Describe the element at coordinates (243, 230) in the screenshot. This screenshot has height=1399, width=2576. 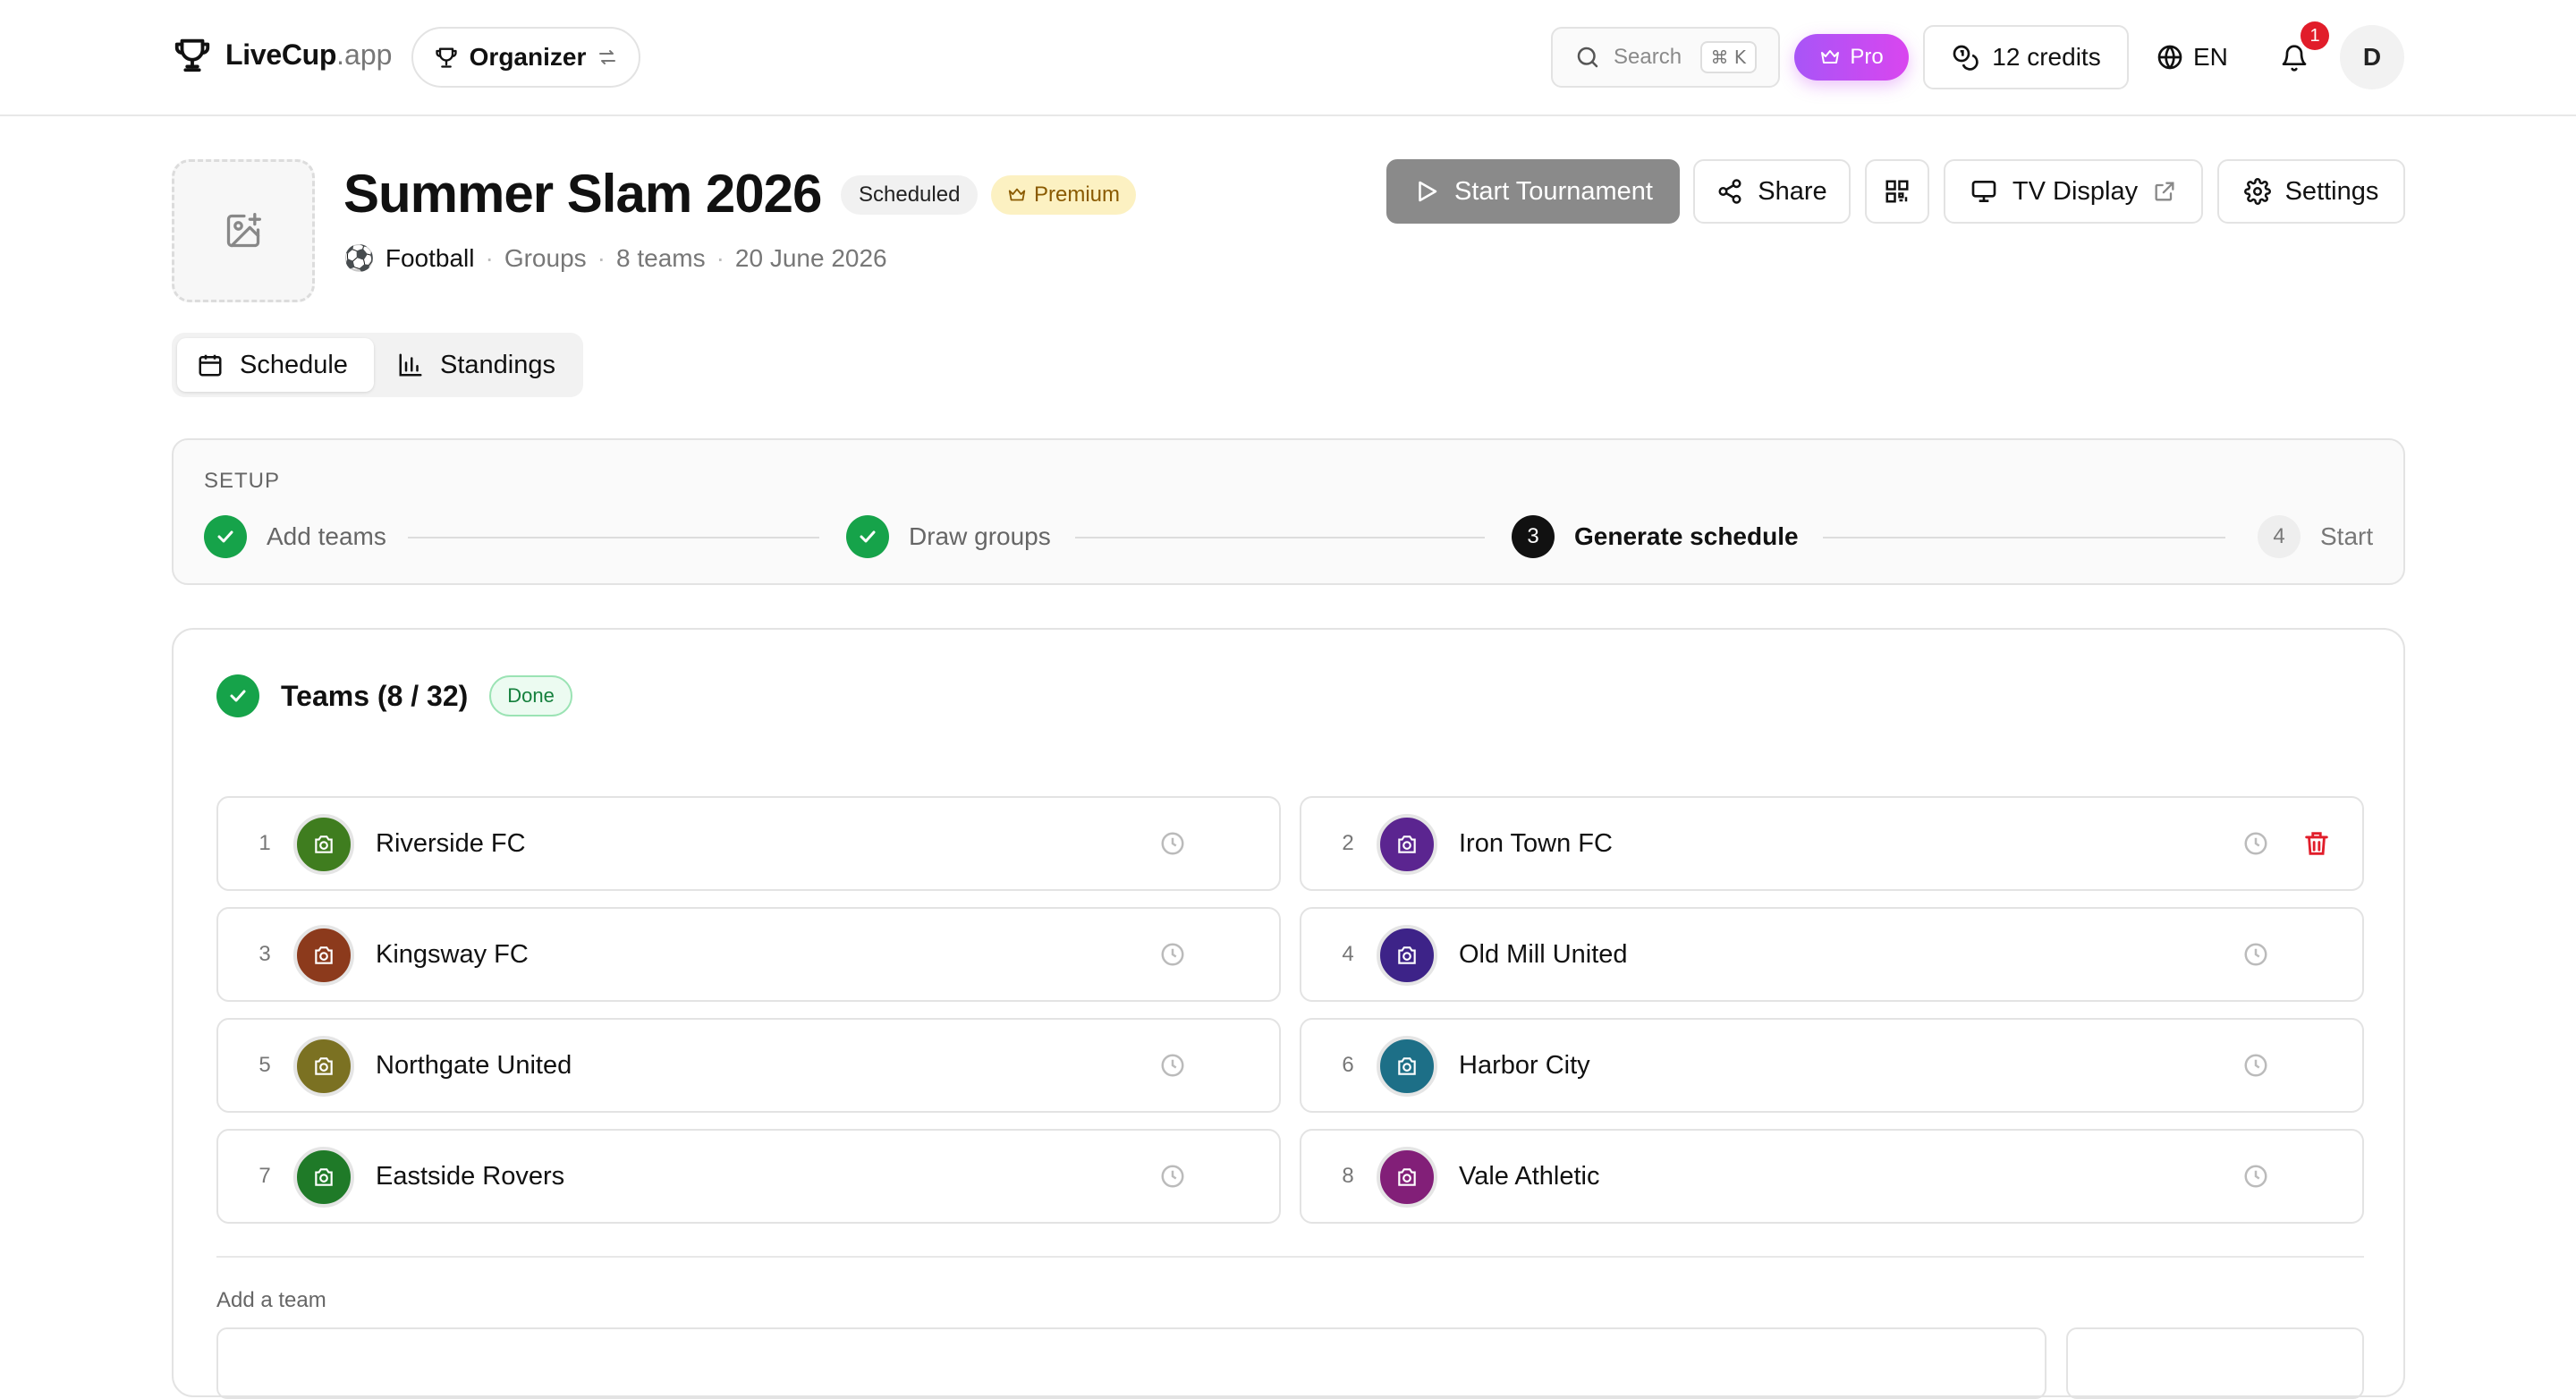
I see `tournament-logo-upload` at that location.